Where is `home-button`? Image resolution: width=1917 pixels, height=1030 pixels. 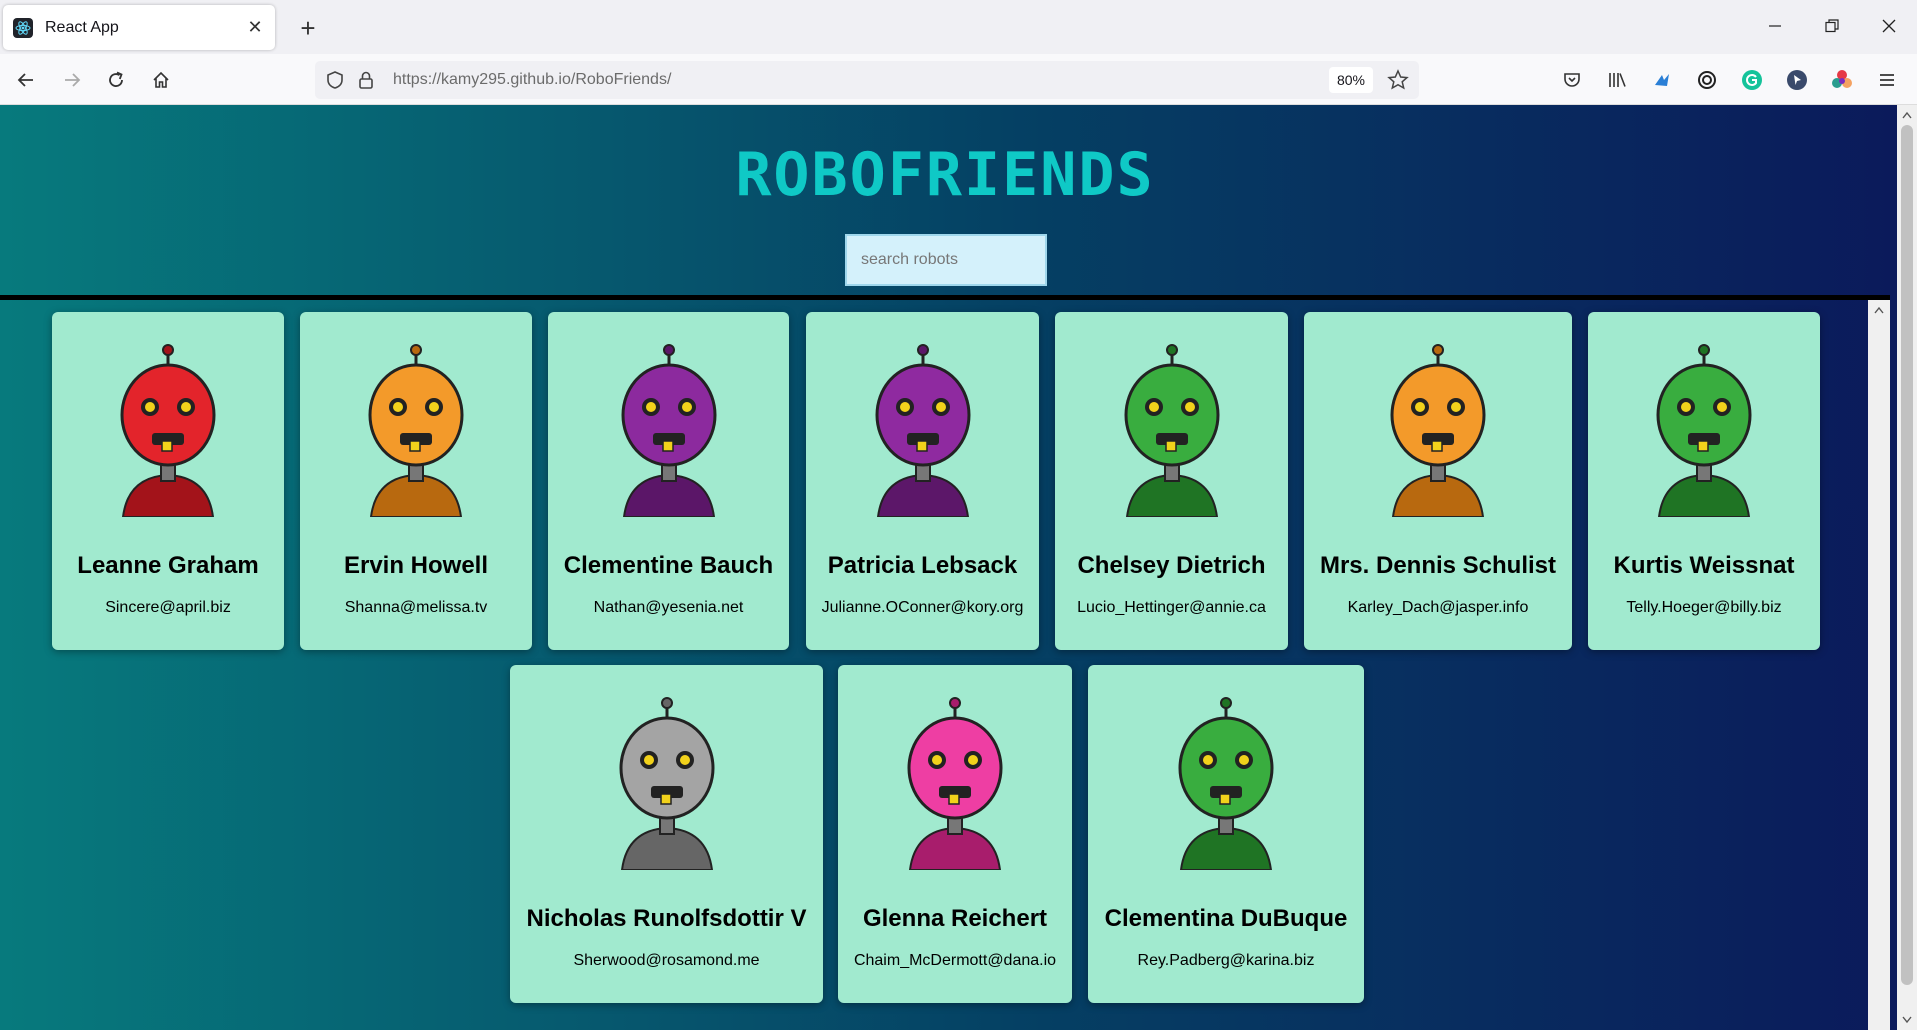 home-button is located at coordinates (161, 80).